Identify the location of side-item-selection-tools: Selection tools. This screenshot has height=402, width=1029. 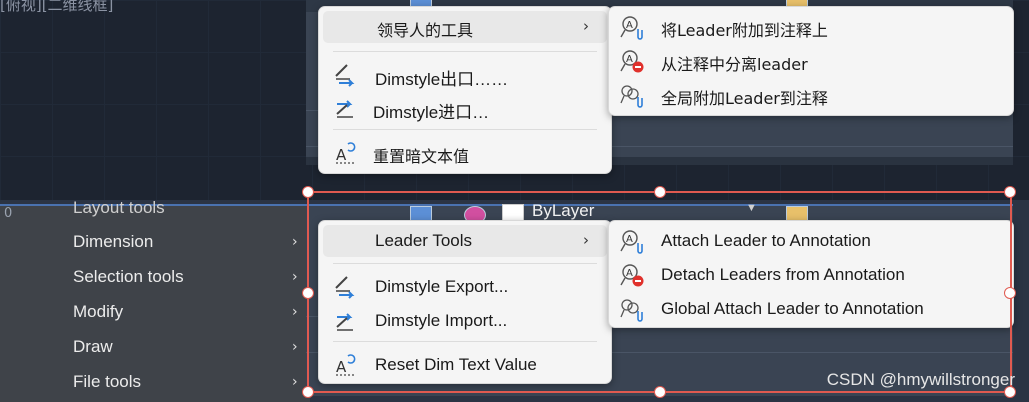
(128, 277).